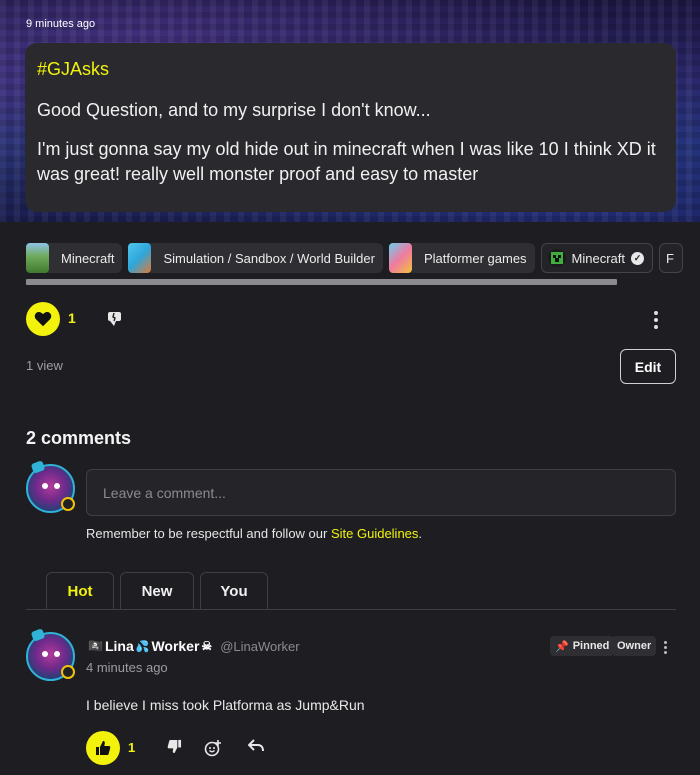  What do you see at coordinates (269, 258) in the screenshot?
I see `tag-label: Simulation / Sandbox / World Builder` at bounding box center [269, 258].